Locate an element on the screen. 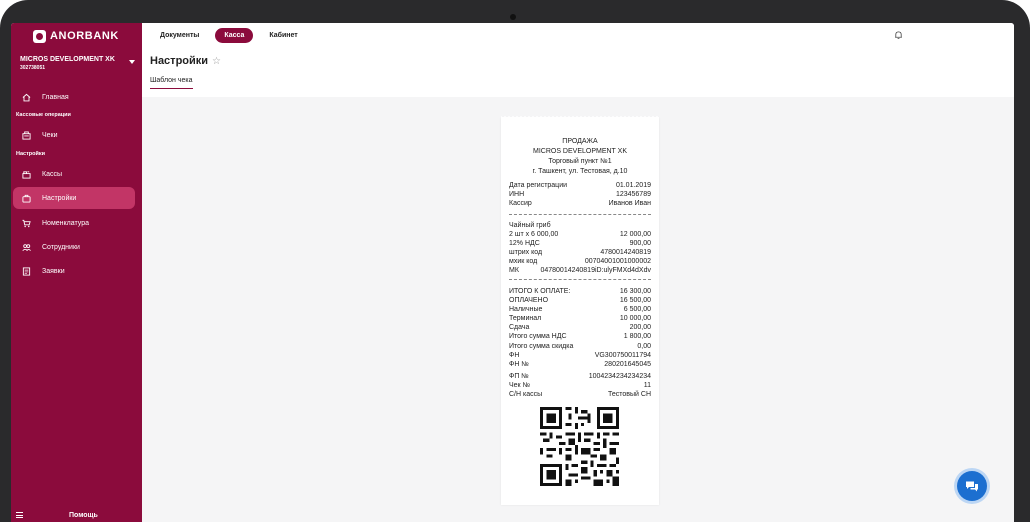 The height and width of the screenshot is (522, 1030). row-label: 2 шт х 6 000,00 is located at coordinates (534, 235).